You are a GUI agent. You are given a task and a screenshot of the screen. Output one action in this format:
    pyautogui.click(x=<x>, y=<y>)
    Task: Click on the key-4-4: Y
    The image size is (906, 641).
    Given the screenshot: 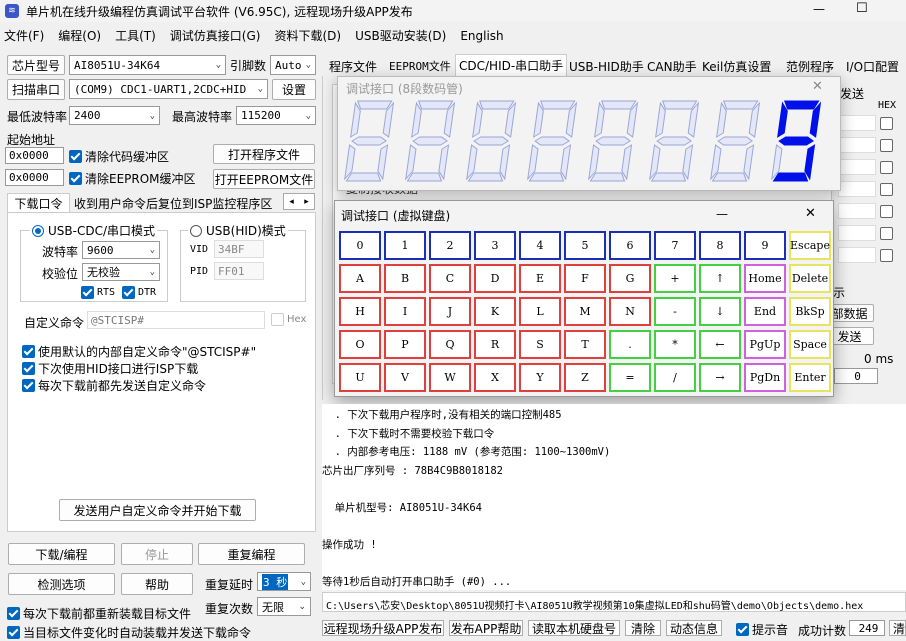 What is the action you would take?
    pyautogui.click(x=540, y=377)
    